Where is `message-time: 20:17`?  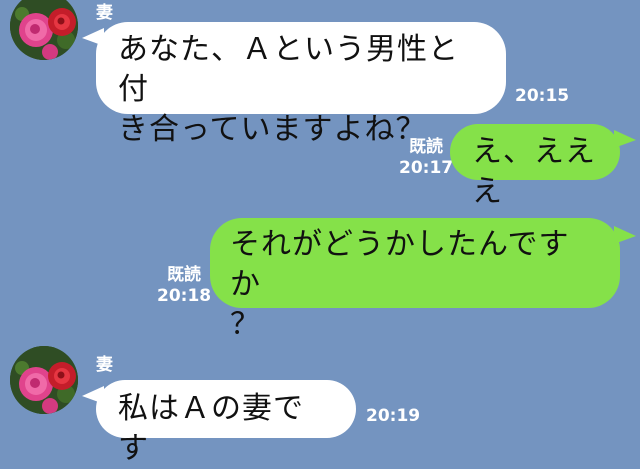
message-time: 20:17 is located at coordinates (426, 168).